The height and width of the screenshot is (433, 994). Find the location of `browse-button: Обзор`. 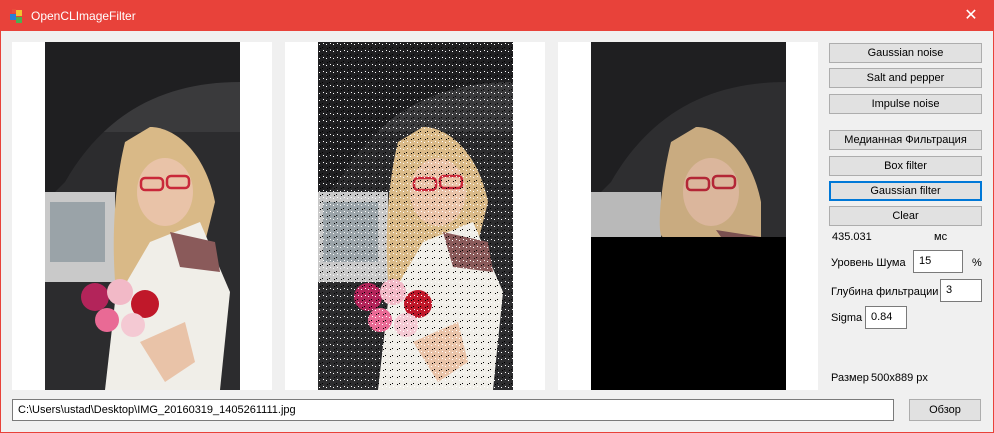

browse-button: Обзор is located at coordinates (945, 410).